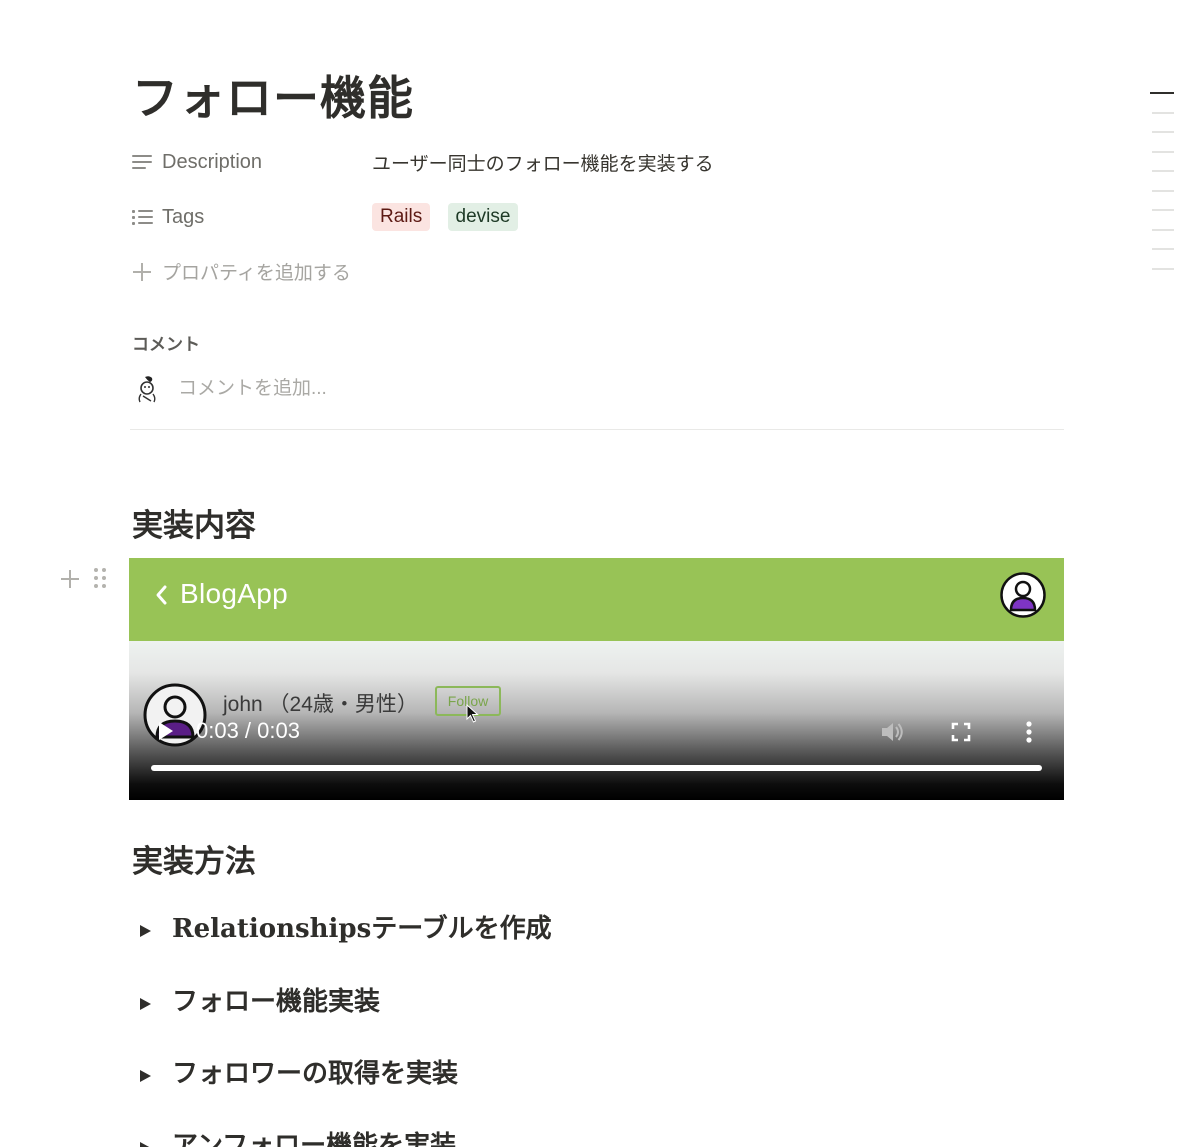  I want to click on comment-row, so click(405, 389).